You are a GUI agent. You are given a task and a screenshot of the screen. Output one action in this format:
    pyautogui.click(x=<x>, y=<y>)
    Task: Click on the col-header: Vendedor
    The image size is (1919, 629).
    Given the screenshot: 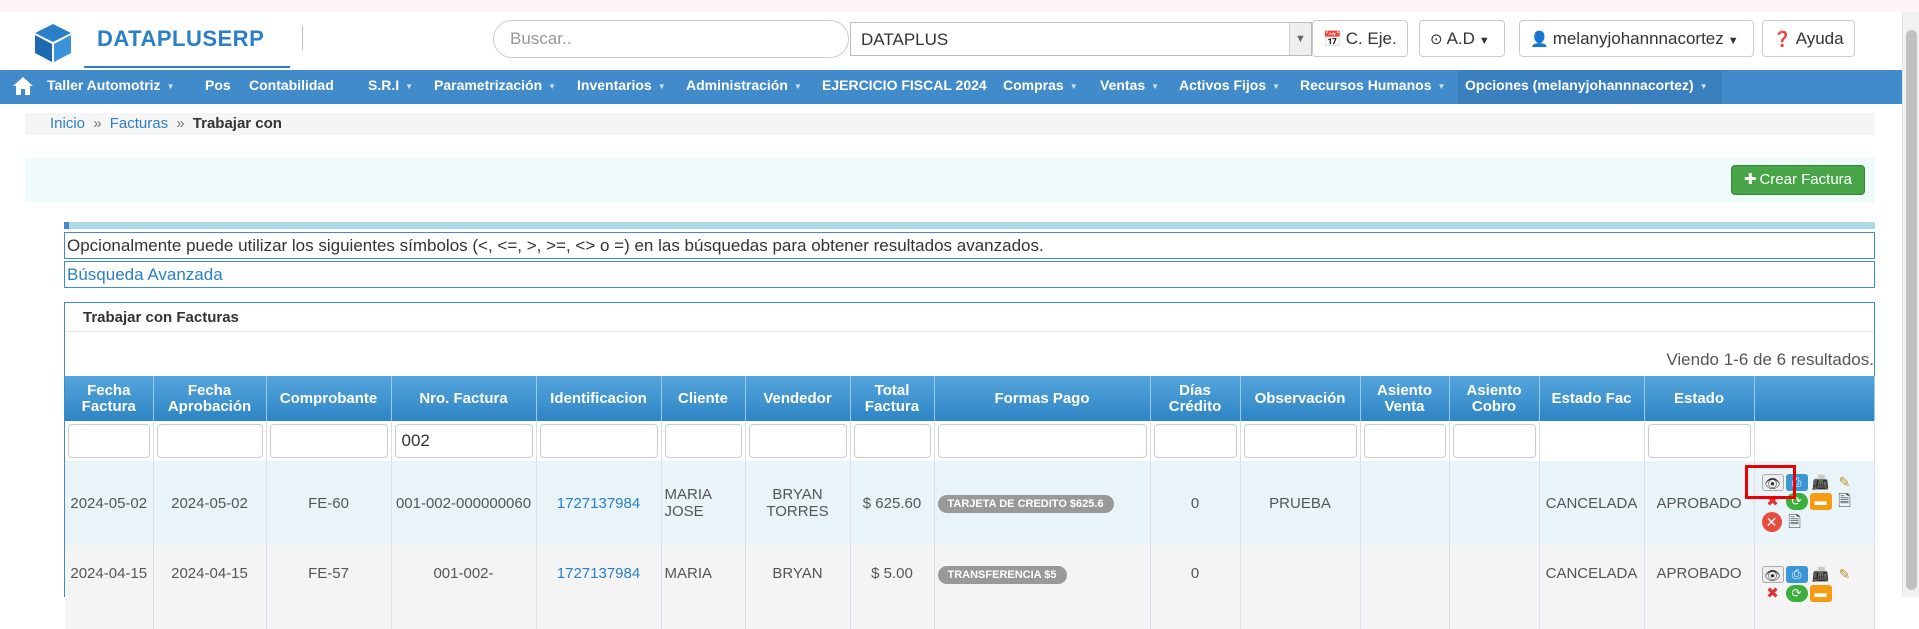 What is the action you would take?
    pyautogui.click(x=798, y=398)
    